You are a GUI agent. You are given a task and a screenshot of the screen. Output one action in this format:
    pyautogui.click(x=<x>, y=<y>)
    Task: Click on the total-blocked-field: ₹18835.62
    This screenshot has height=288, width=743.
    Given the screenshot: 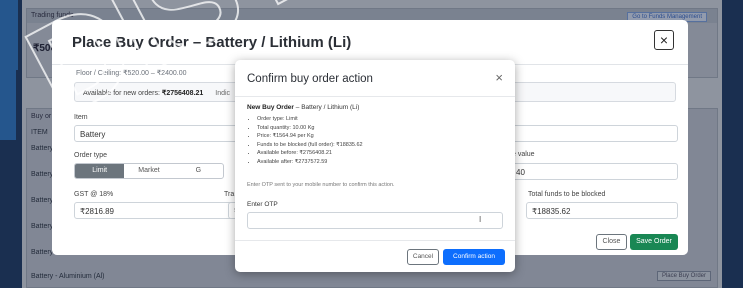 What is the action you would take?
    pyautogui.click(x=602, y=210)
    